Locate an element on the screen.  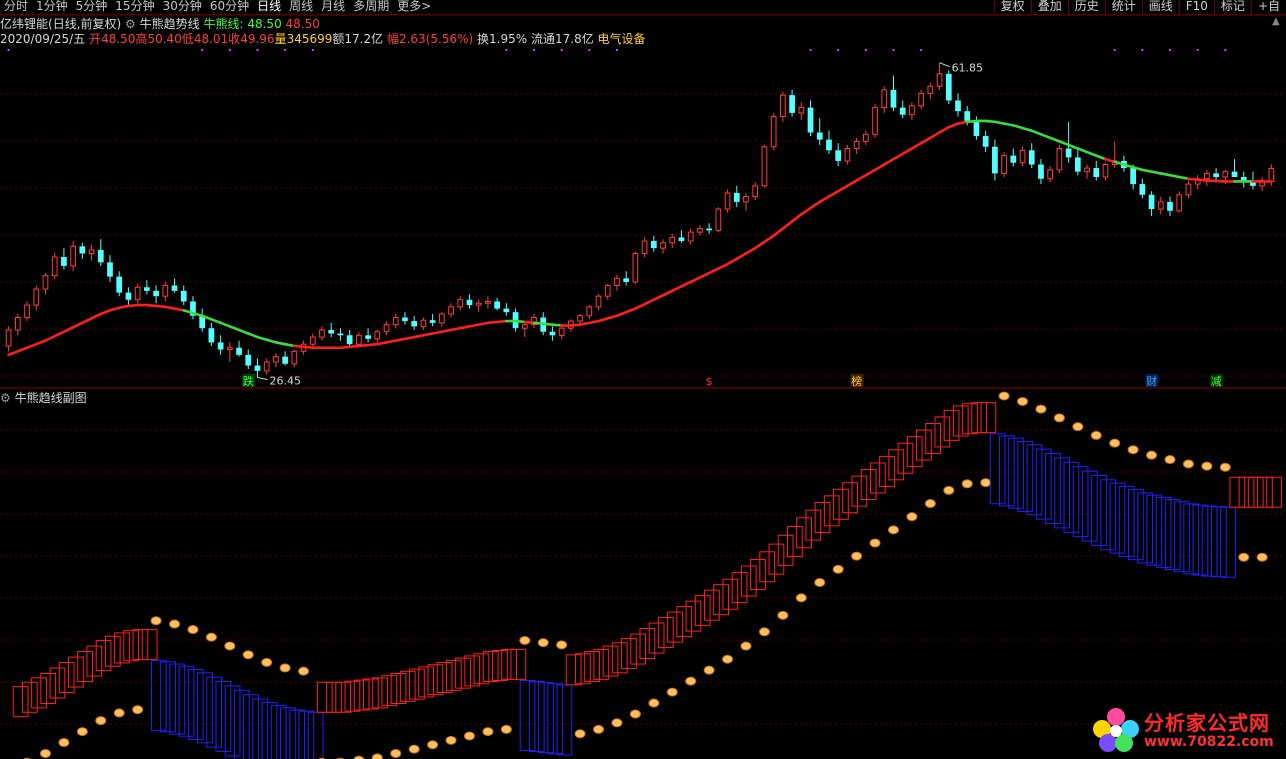
settings-circle-icon: ⚙ is located at coordinates (5, 398).